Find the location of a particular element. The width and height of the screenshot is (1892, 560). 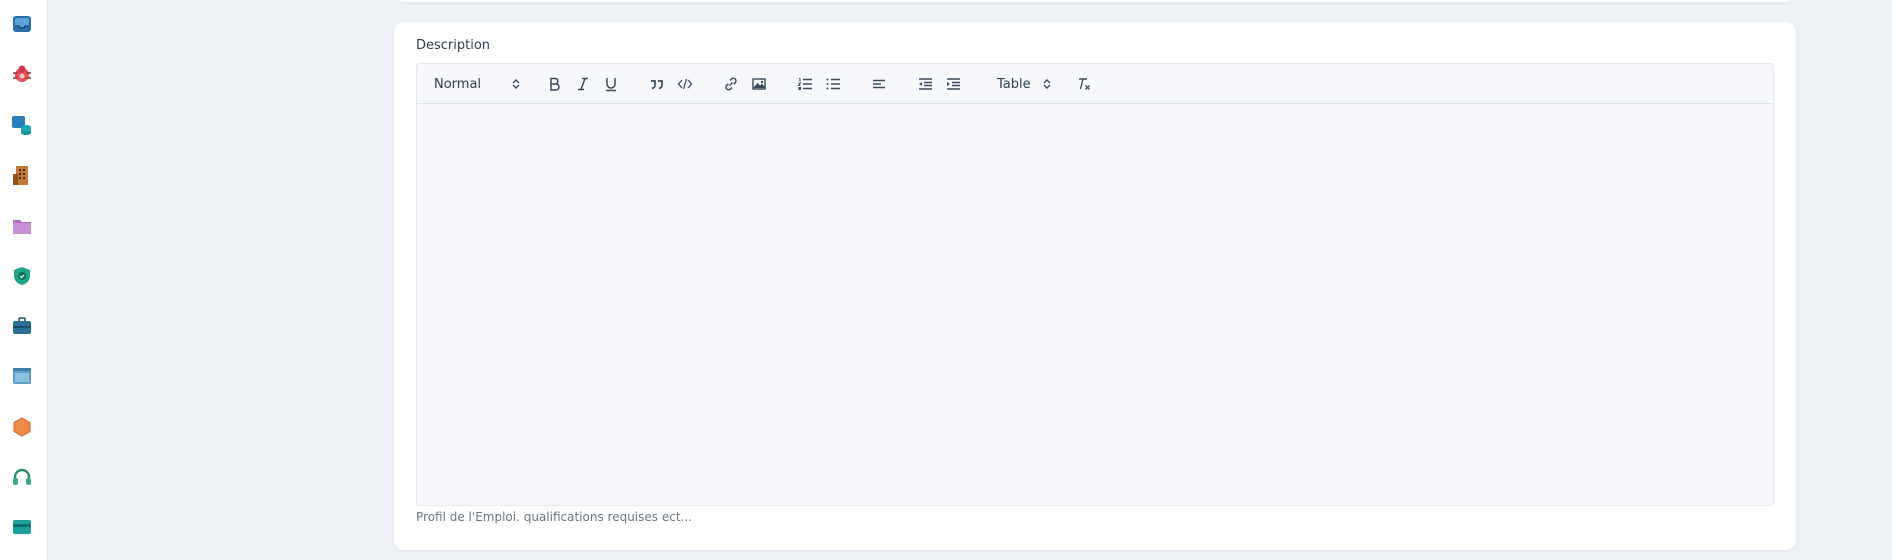

align-button is located at coordinates (879, 84).